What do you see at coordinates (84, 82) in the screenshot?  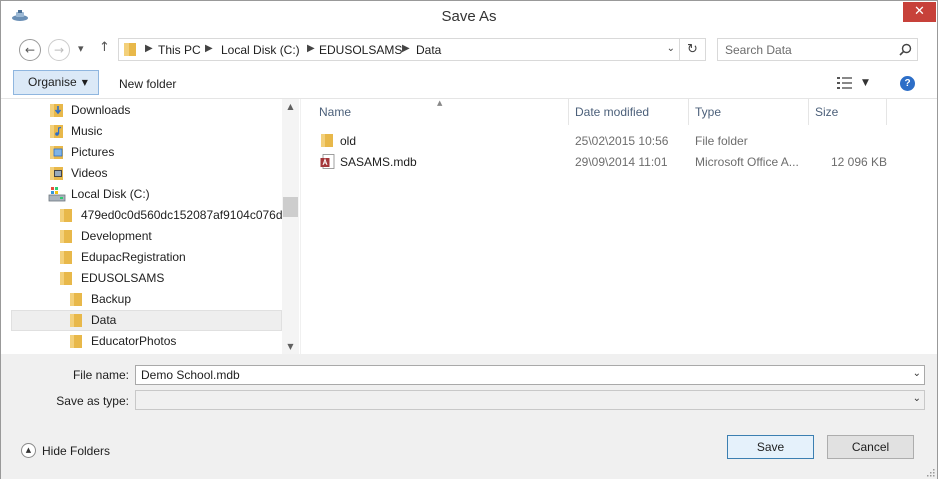 I see `organise-arrow-icon: ▼` at bounding box center [84, 82].